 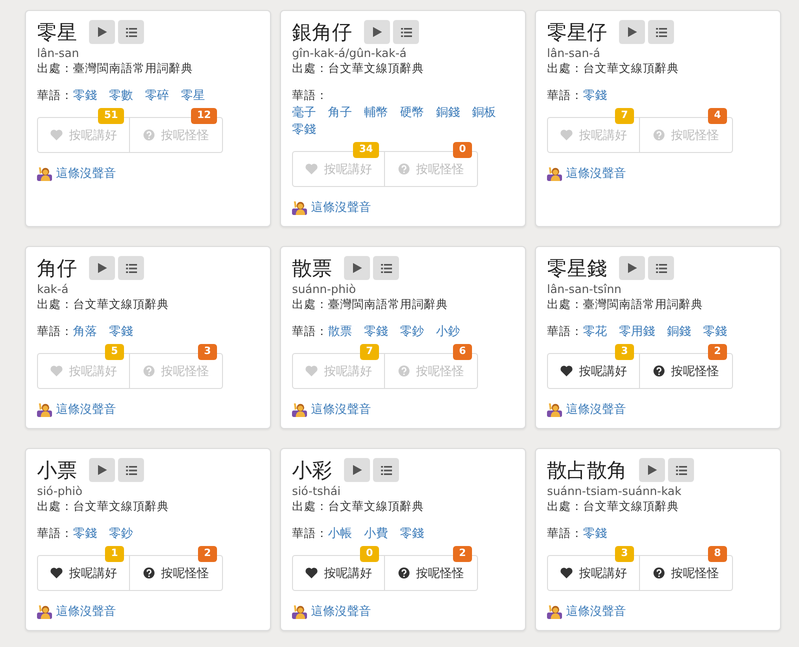 I want to click on word-title: 散票, so click(x=312, y=268).